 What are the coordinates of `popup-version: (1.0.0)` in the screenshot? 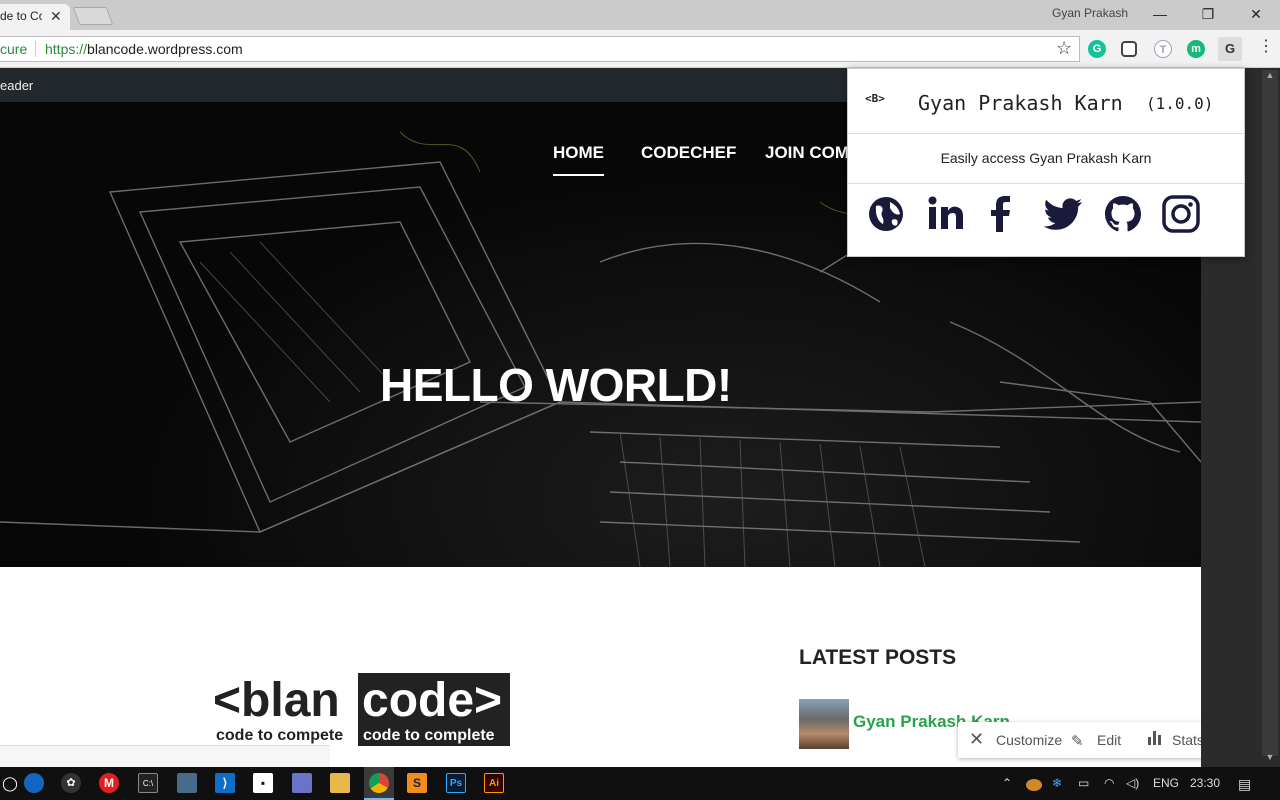 It's located at (1180, 103).